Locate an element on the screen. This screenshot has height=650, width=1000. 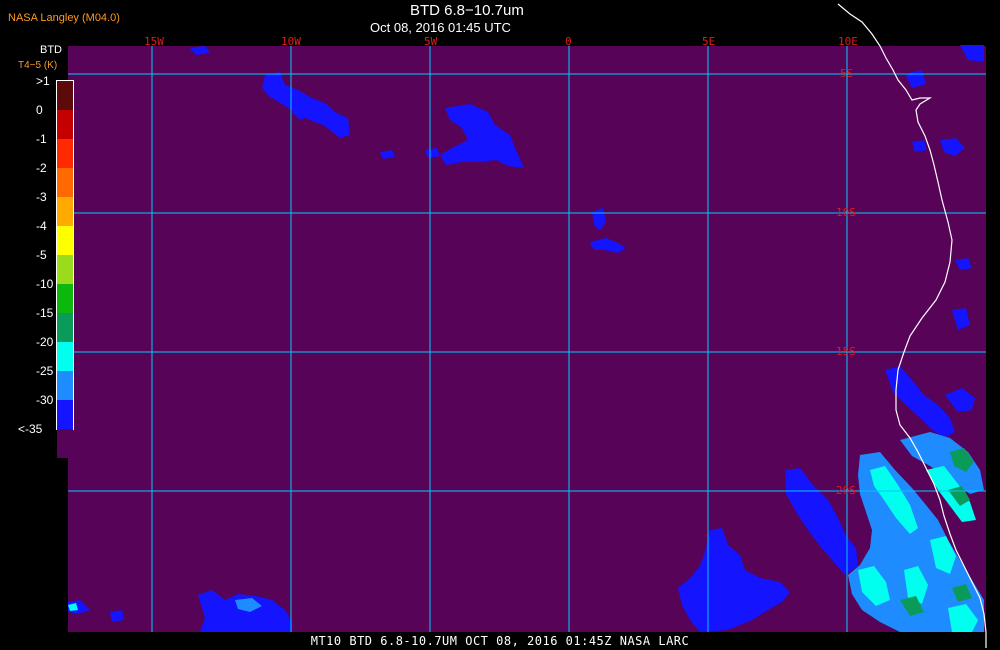
legend-label: >1 is located at coordinates (43, 81).